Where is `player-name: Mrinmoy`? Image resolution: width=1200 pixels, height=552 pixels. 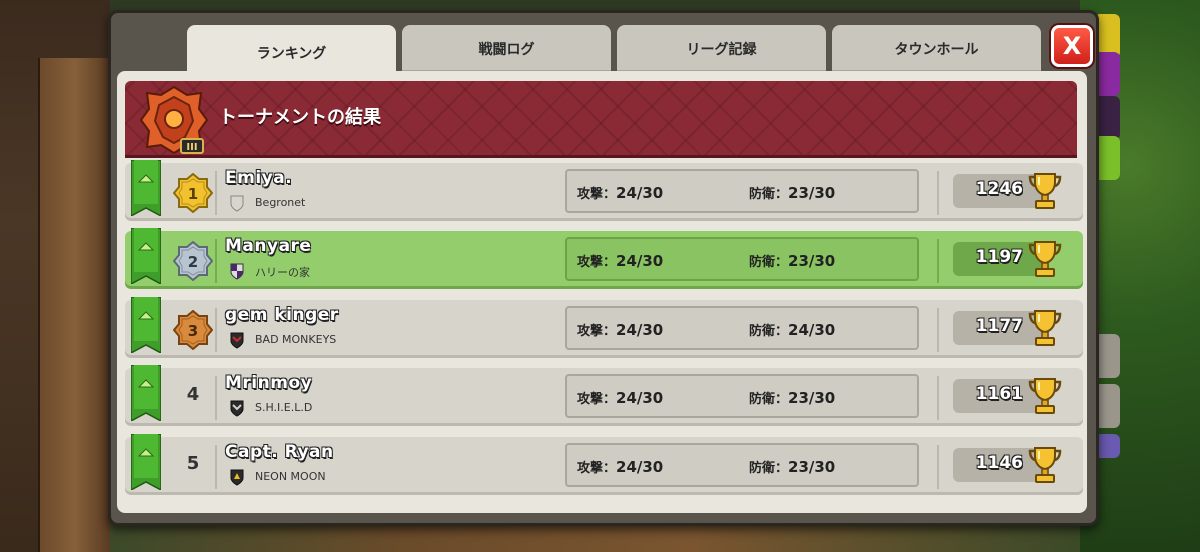 player-name: Mrinmoy is located at coordinates (268, 383).